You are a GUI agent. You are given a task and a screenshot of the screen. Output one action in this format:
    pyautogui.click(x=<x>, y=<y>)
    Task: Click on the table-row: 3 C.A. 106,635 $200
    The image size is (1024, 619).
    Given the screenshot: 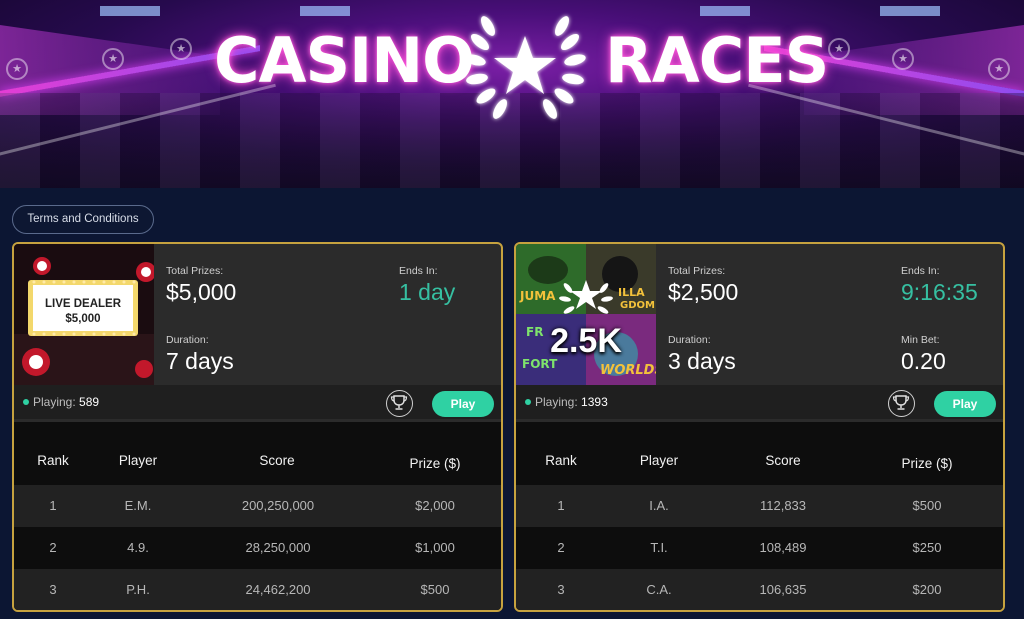 What is the action you would take?
    pyautogui.click(x=759, y=589)
    